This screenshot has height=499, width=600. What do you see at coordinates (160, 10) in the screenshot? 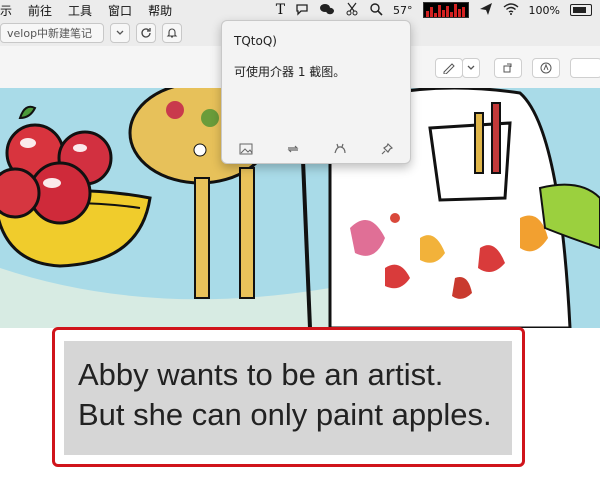
I see `menu-item-help: 帮助` at bounding box center [160, 10].